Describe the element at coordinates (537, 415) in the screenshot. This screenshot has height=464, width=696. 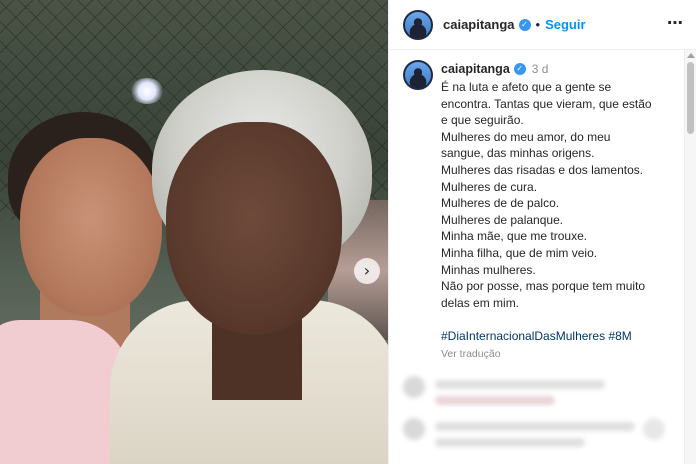
I see `blurred-comments-area` at that location.